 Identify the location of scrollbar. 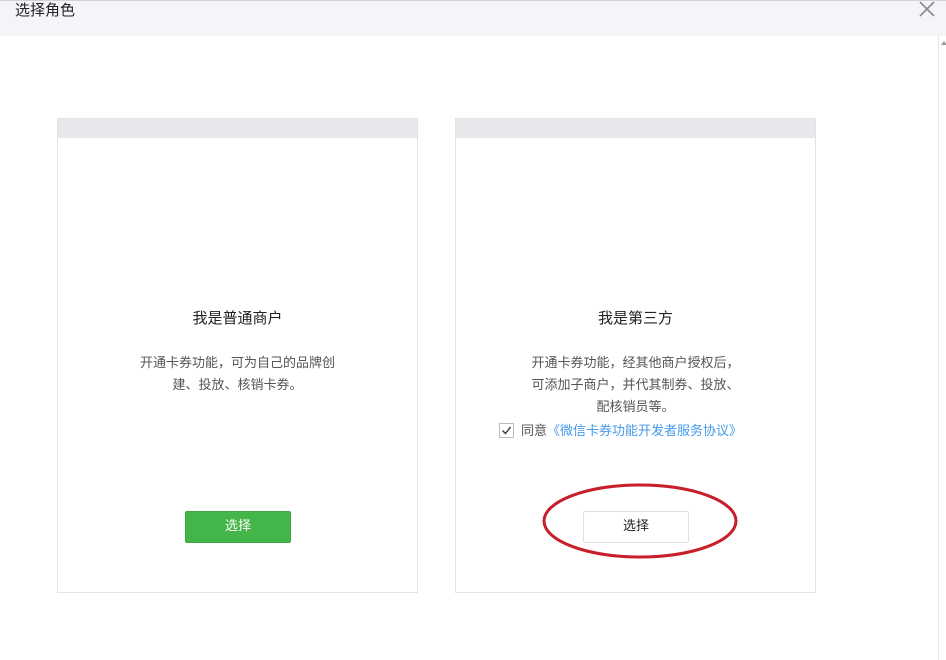
(942, 348).